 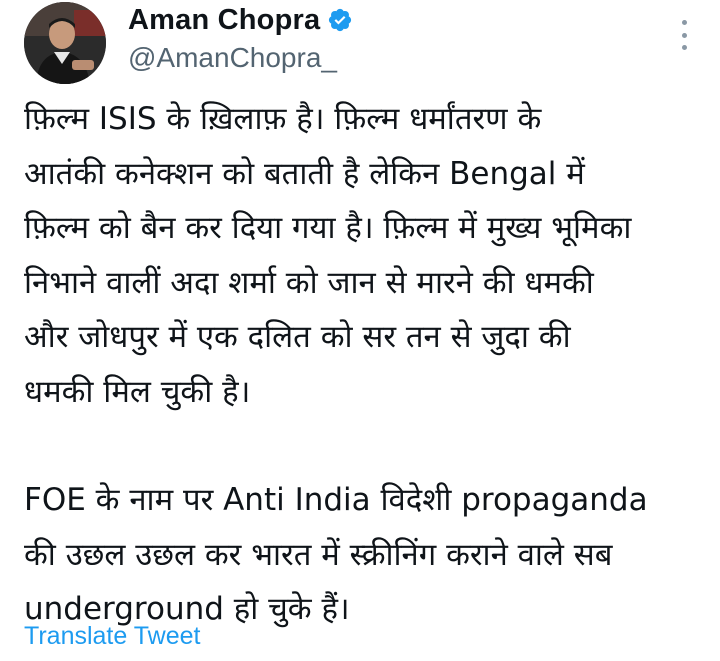 I want to click on avatar, so click(x=65, y=43).